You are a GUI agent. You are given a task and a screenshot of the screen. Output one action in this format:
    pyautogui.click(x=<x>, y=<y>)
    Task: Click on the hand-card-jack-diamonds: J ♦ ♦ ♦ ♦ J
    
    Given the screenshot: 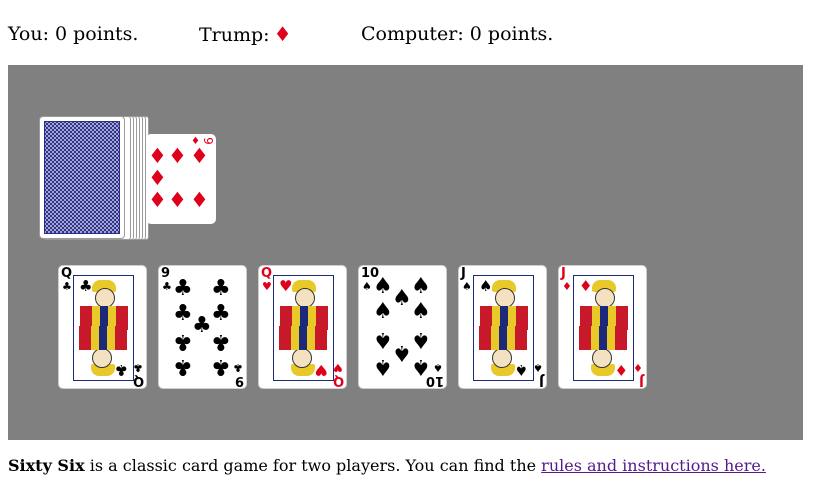 What is the action you would take?
    pyautogui.click(x=602, y=327)
    